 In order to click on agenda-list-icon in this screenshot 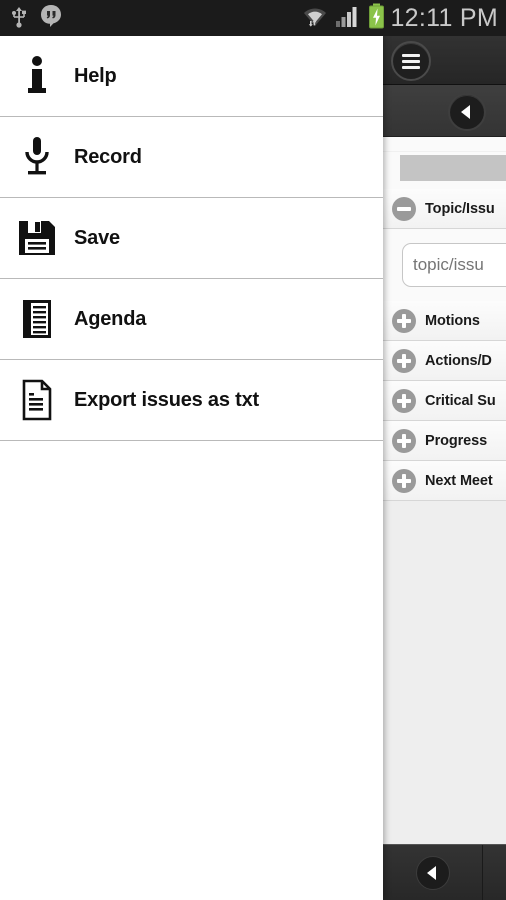, I will do `click(37, 319)`.